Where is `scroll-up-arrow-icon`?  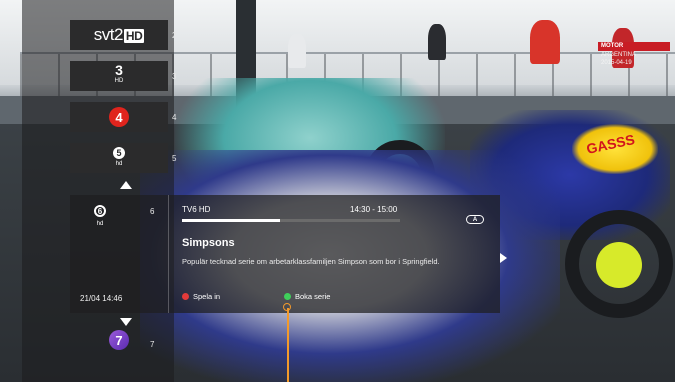
scroll-up-arrow-icon is located at coordinates (126, 185).